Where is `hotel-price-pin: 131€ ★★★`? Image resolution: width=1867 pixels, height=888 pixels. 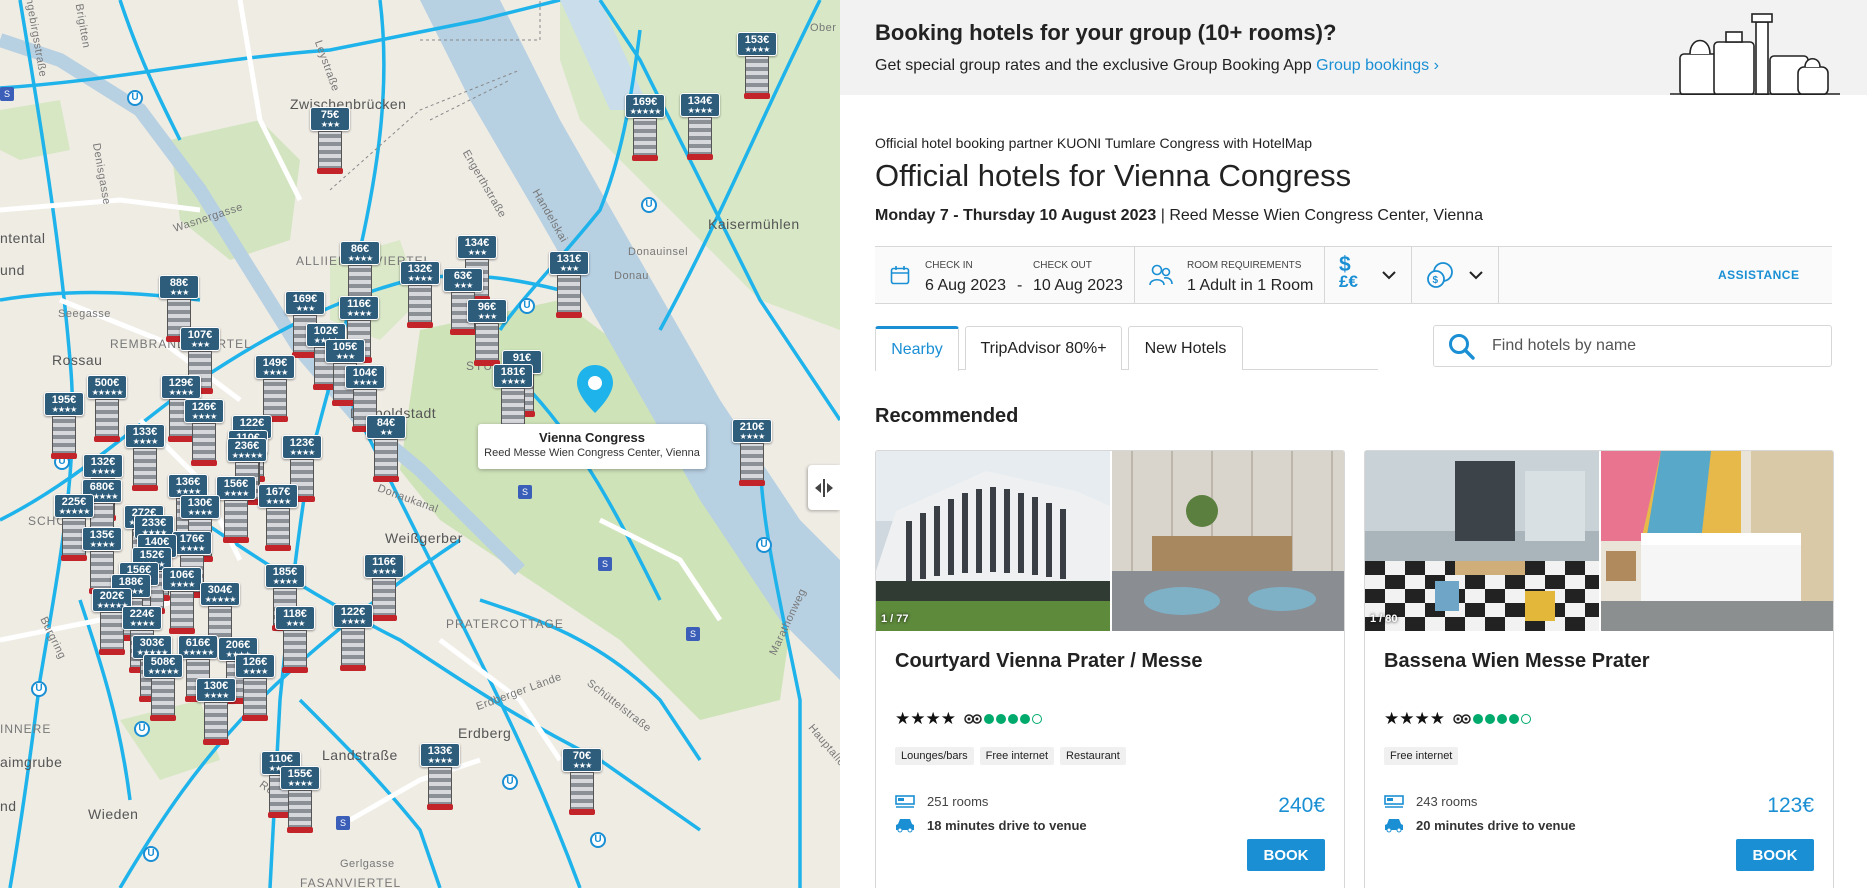 hotel-price-pin: 131€ ★★★ is located at coordinates (569, 284).